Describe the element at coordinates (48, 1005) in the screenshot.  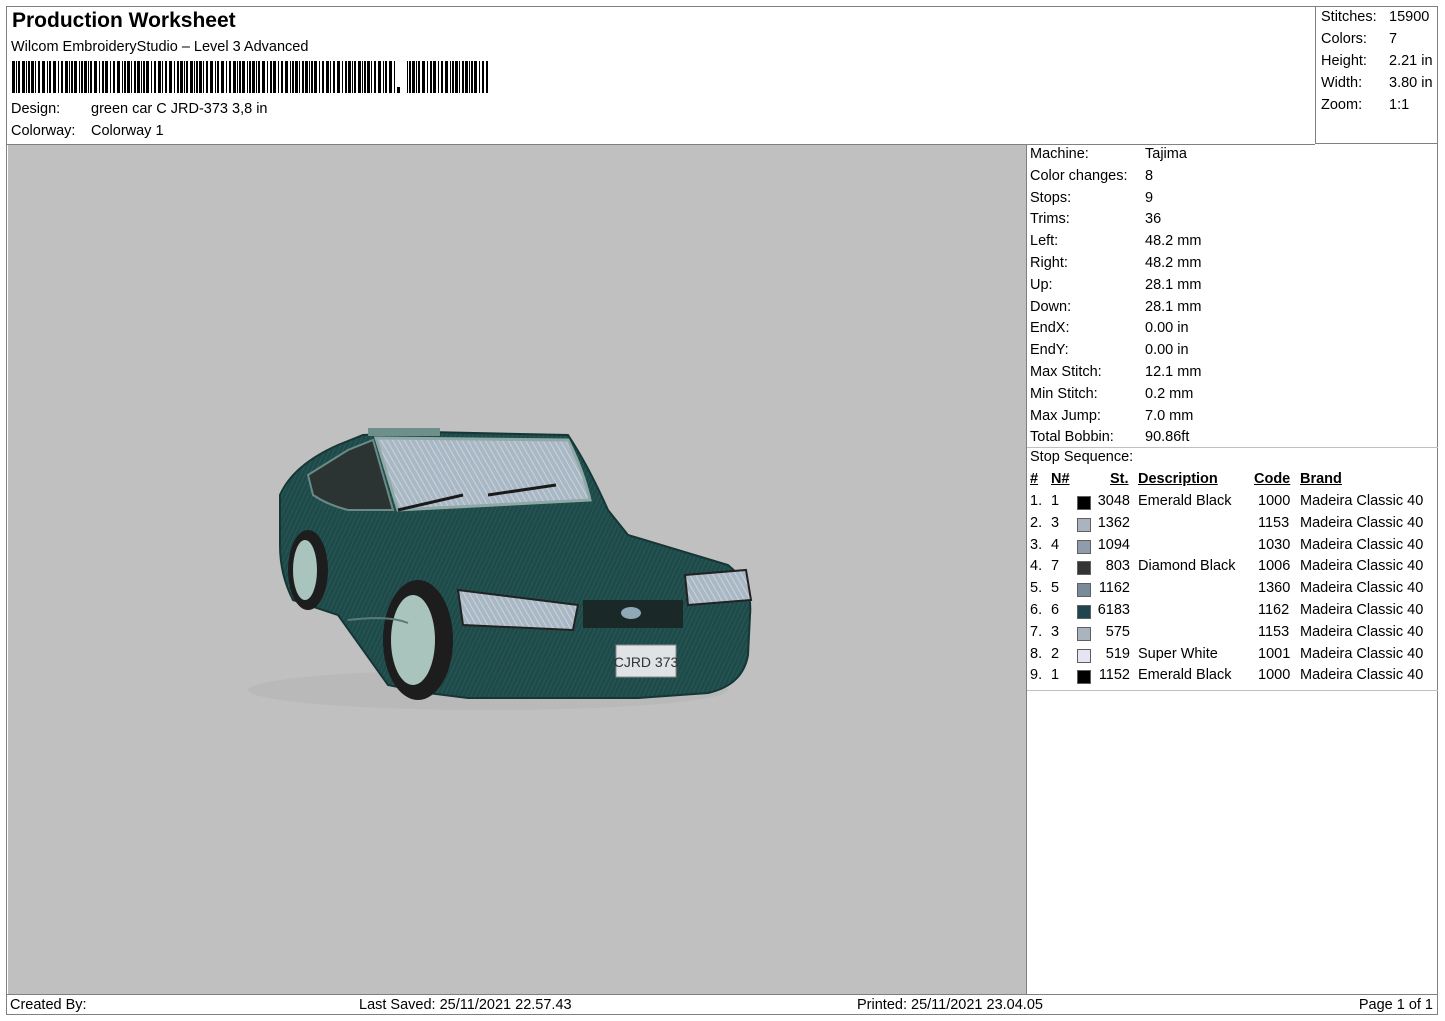
I see `created-by: Created By:` at that location.